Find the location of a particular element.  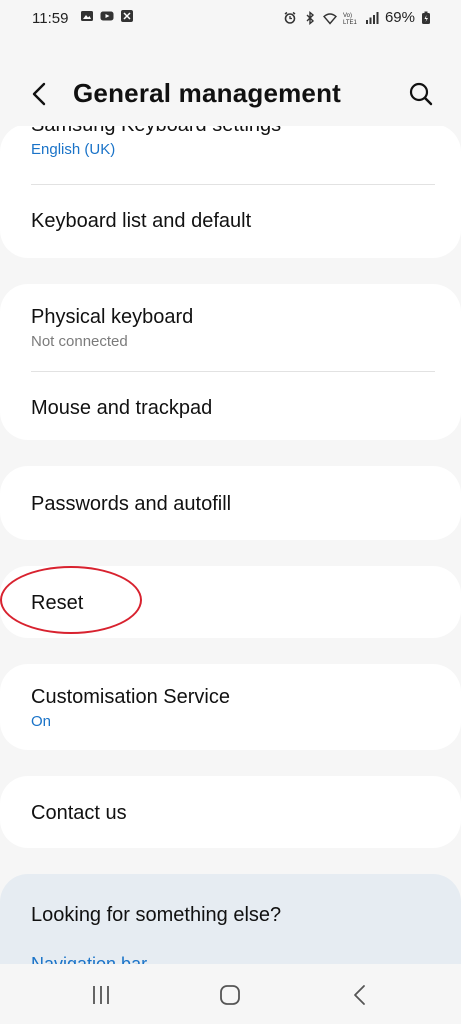

battery-icon is located at coordinates (426, 17).